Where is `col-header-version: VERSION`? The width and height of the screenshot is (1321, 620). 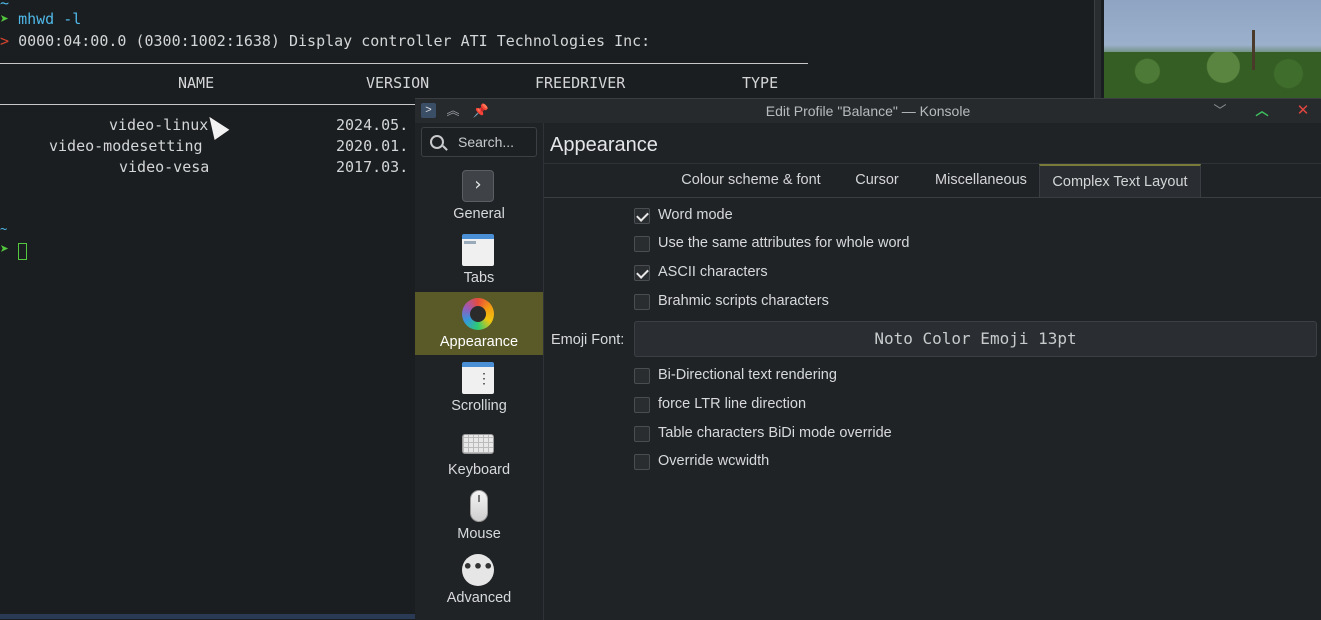
col-header-version: VERSION is located at coordinates (398, 83).